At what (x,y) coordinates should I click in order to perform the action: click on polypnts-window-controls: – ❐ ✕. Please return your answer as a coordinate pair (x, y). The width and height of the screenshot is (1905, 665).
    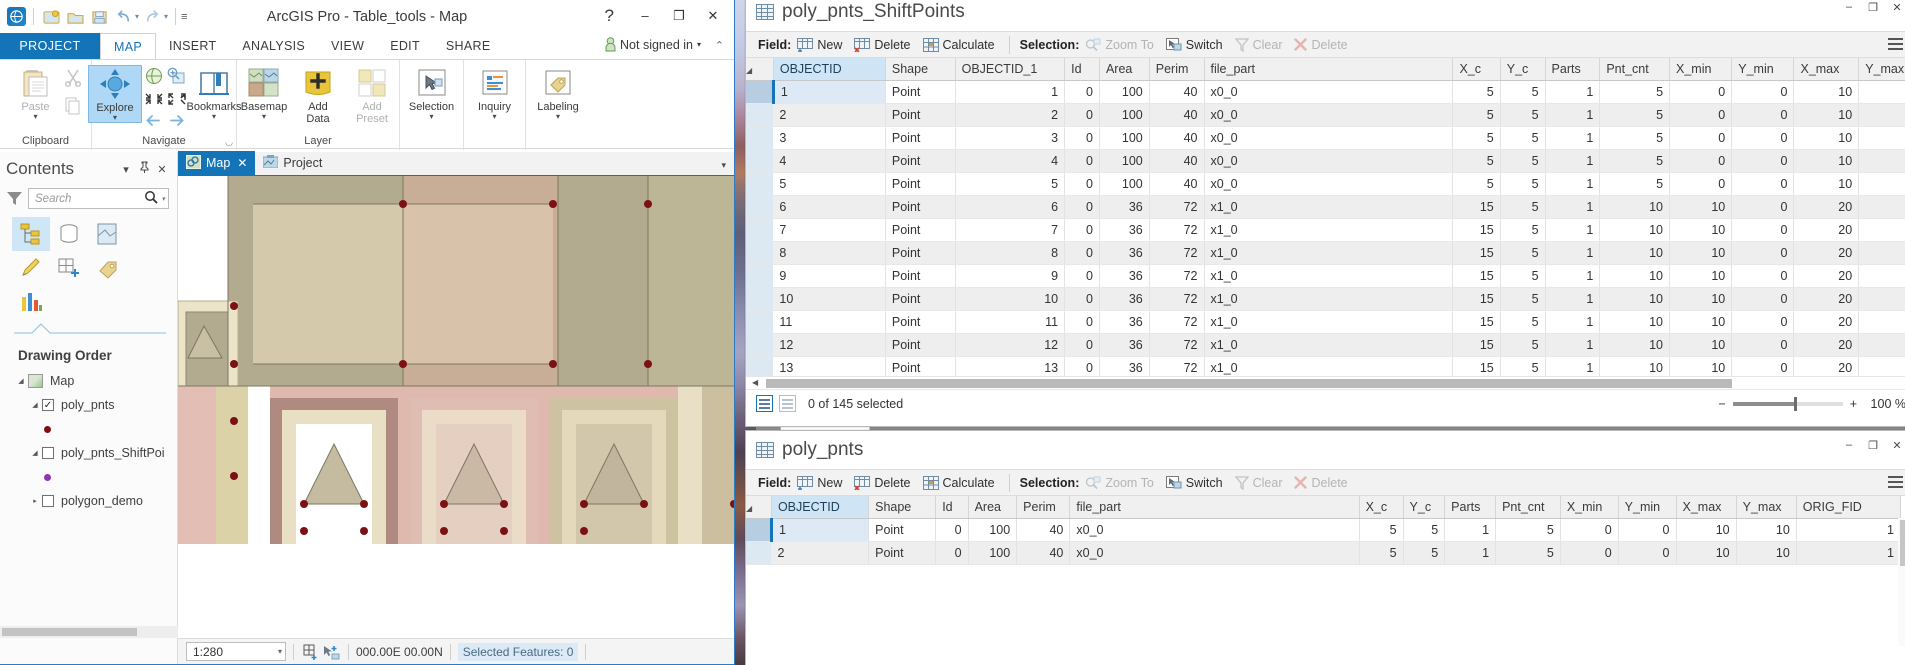
    Looking at the image, I should click on (1871, 445).